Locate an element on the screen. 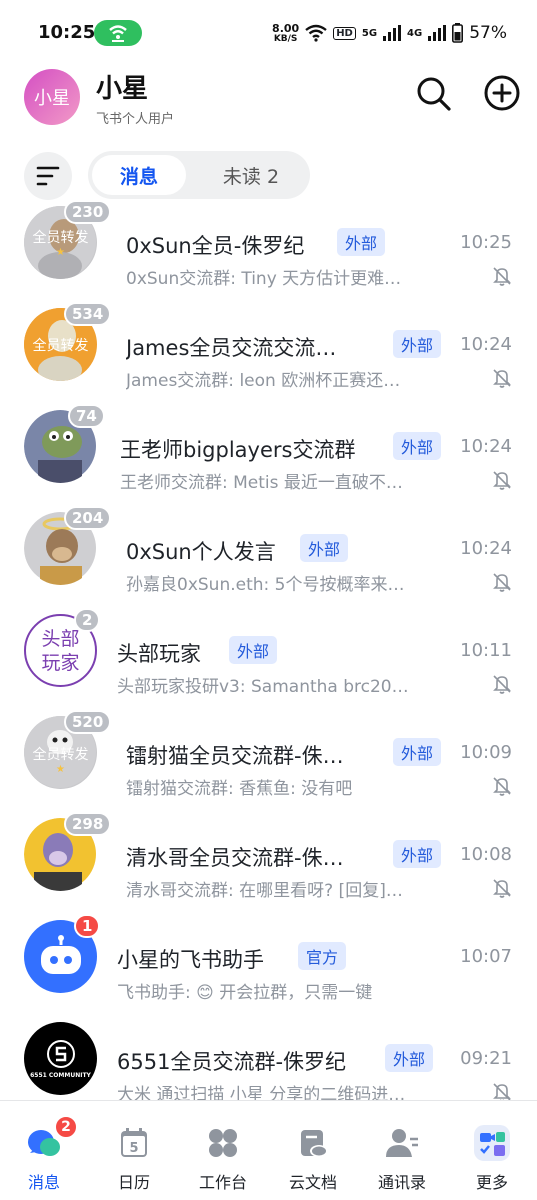  more-apps-icon is located at coordinates (492, 1144).